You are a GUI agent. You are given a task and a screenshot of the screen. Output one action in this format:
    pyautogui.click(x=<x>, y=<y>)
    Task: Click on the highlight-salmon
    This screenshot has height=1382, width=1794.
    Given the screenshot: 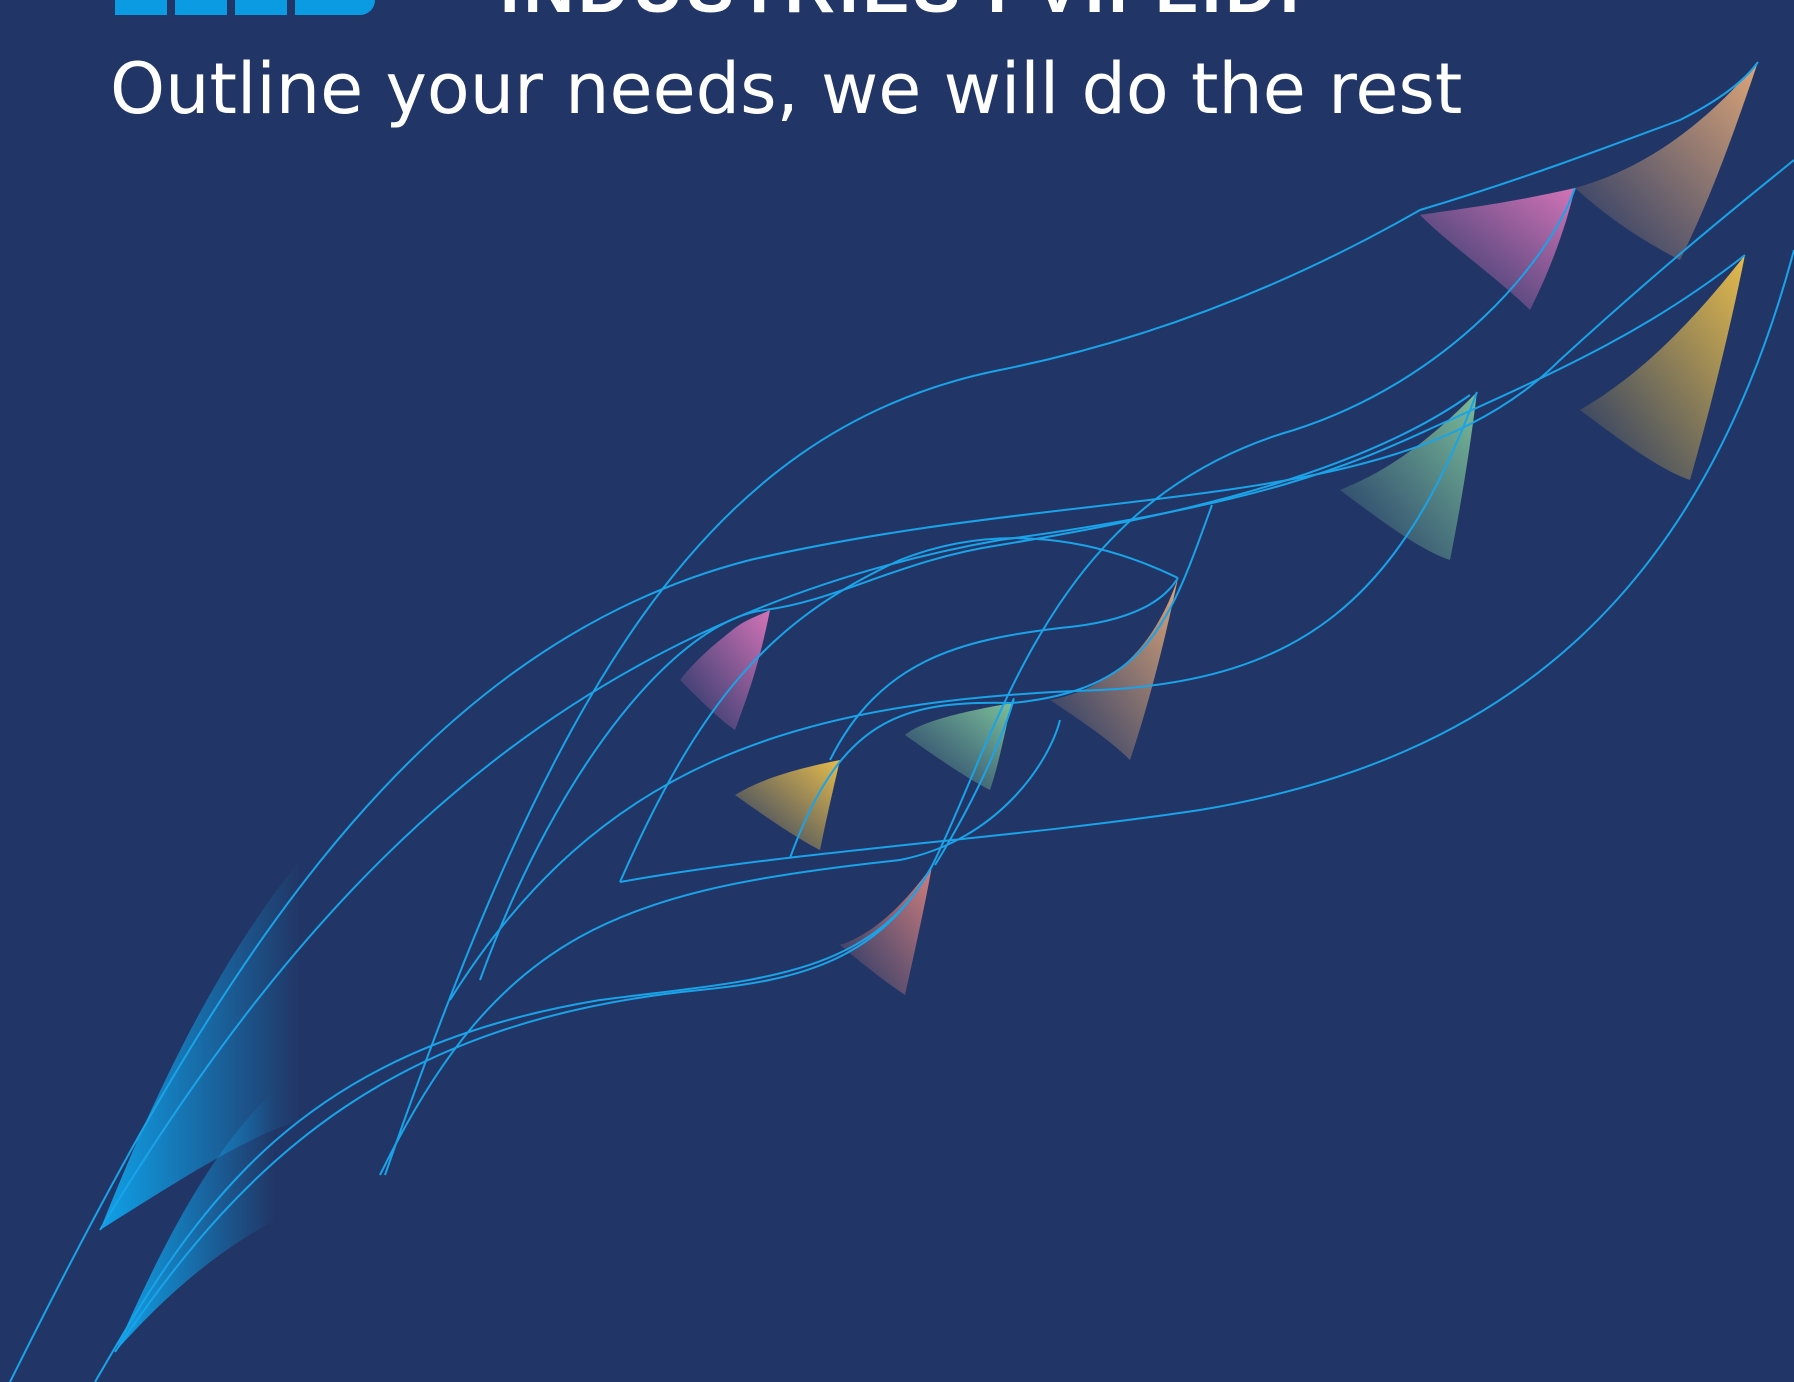 What is the action you would take?
    pyautogui.click(x=886, y=930)
    